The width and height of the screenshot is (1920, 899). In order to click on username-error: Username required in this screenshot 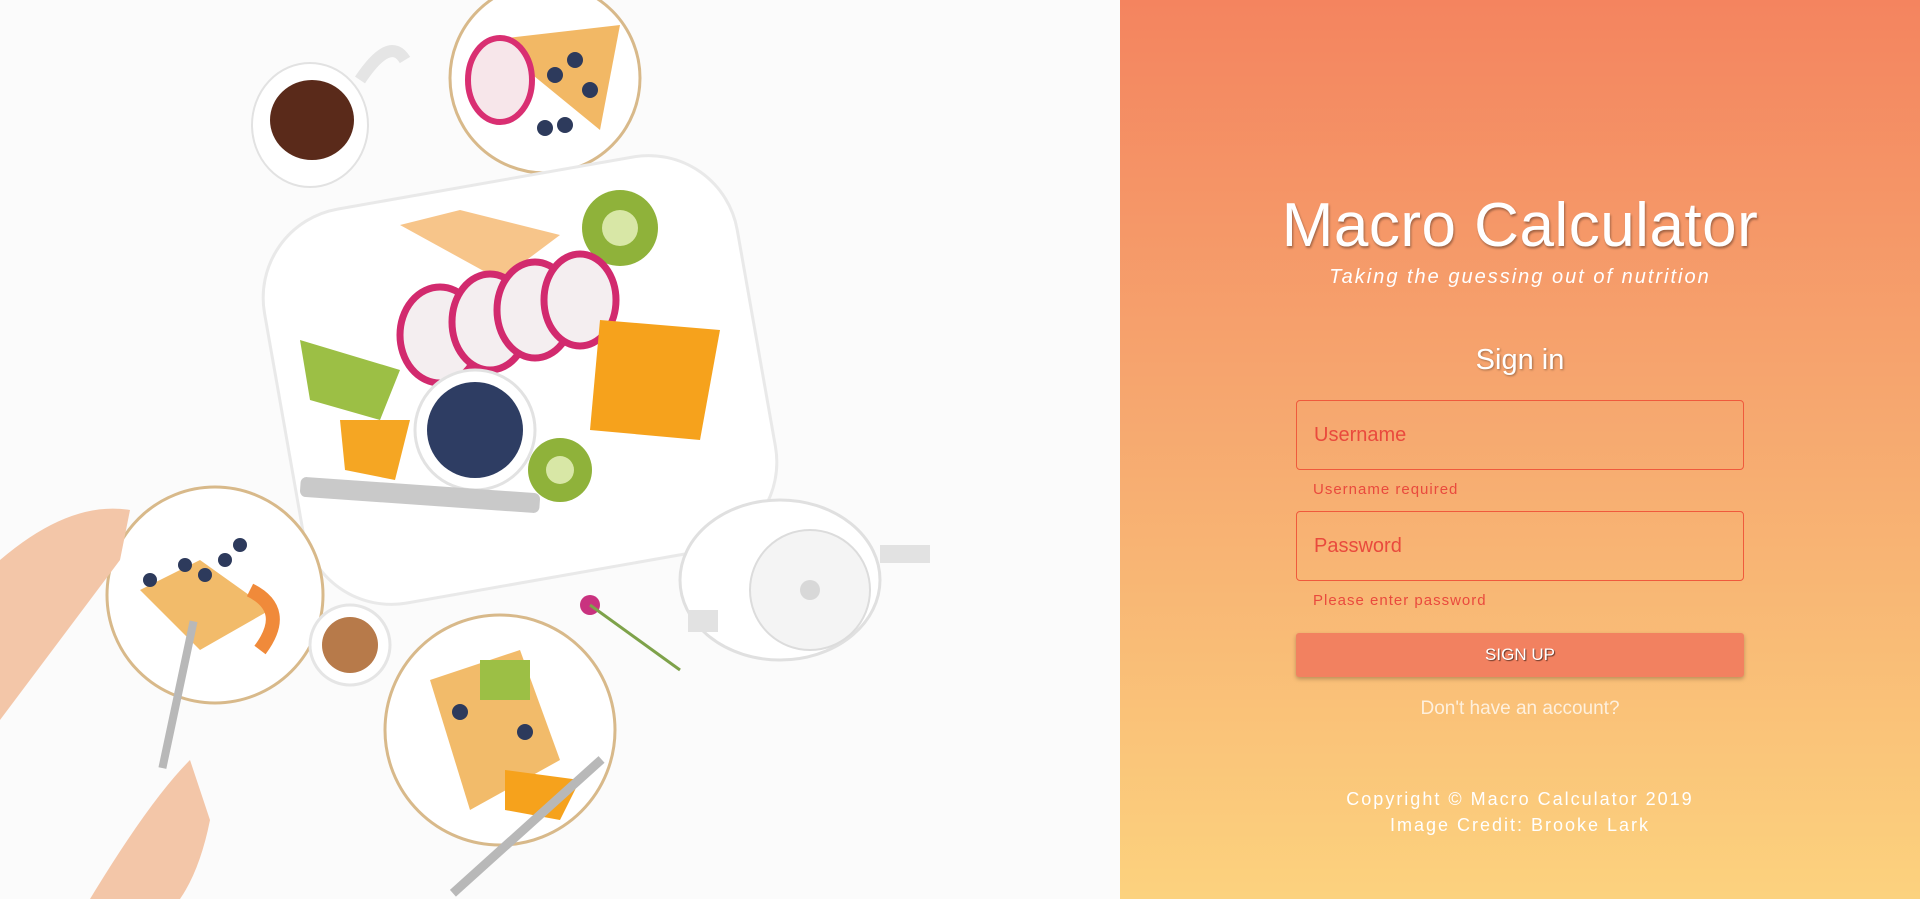, I will do `click(1386, 489)`.